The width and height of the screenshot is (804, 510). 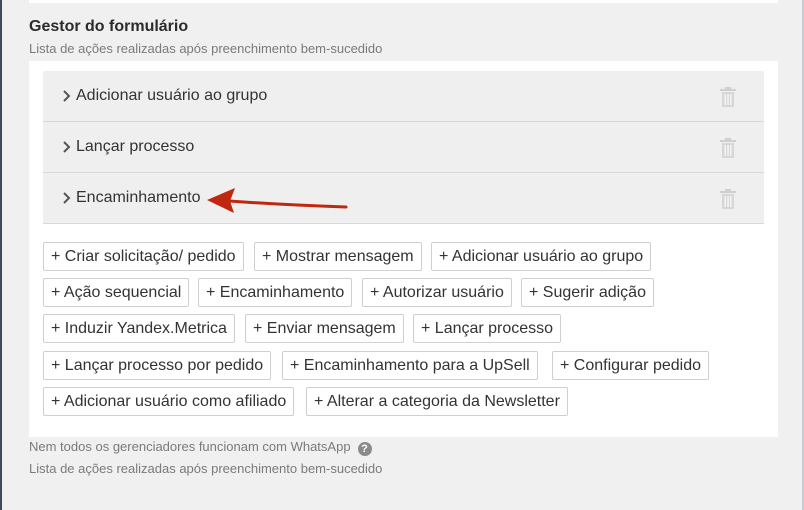 What do you see at coordinates (116, 292) in the screenshot?
I see `add-sequential-action-button: + Ação sequencial` at bounding box center [116, 292].